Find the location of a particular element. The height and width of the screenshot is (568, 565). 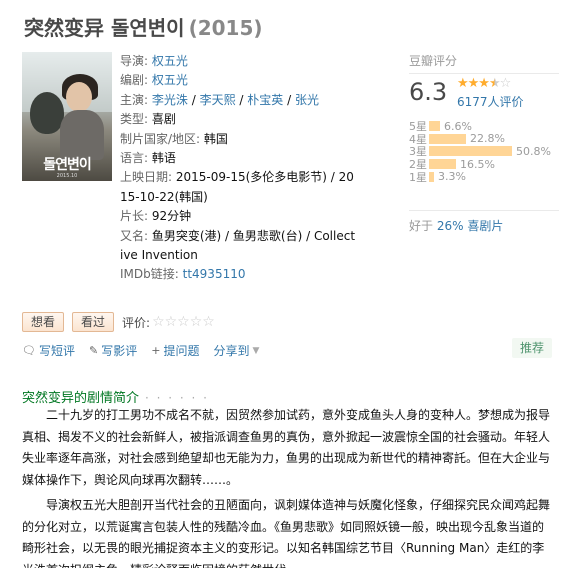

distribution-percent: 16.5% is located at coordinates (477, 164).